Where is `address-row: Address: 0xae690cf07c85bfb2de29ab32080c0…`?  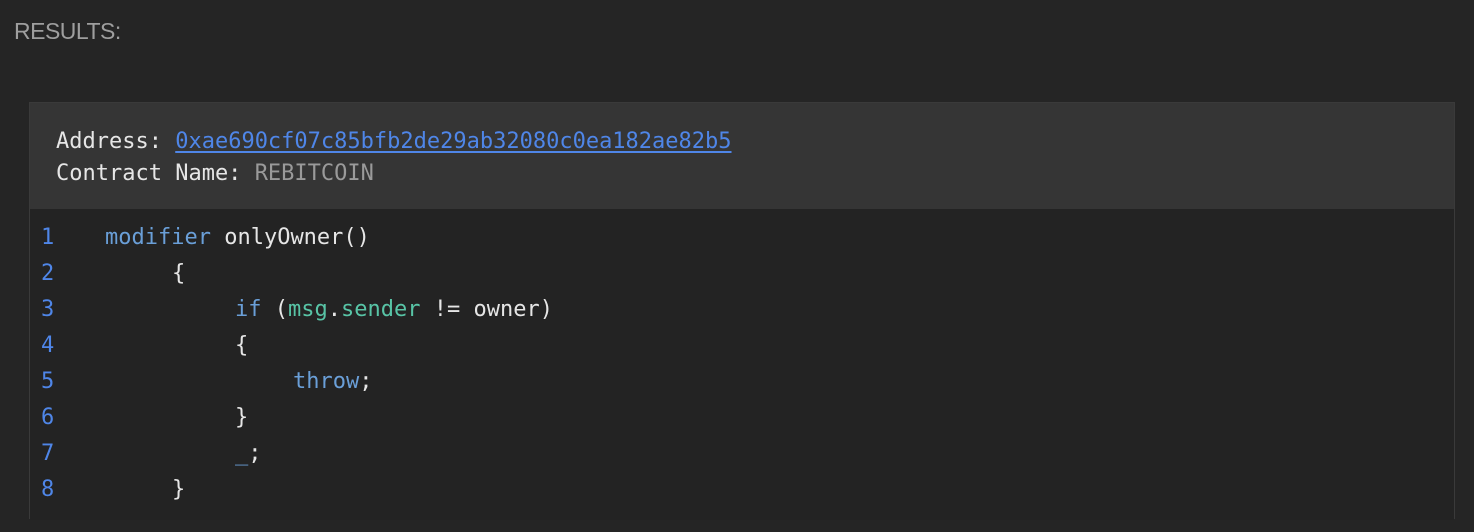 address-row: Address: 0xae690cf07c85bfb2de29ab32080c0… is located at coordinates (394, 142).